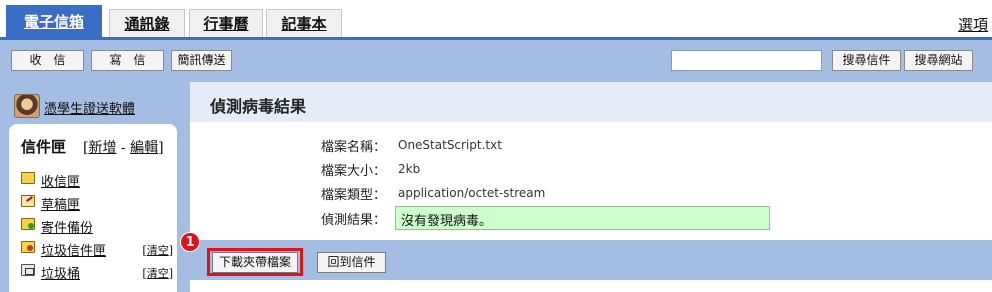 The width and height of the screenshot is (992, 292). I want to click on tab-contacts: 通訊錄, so click(147, 24).